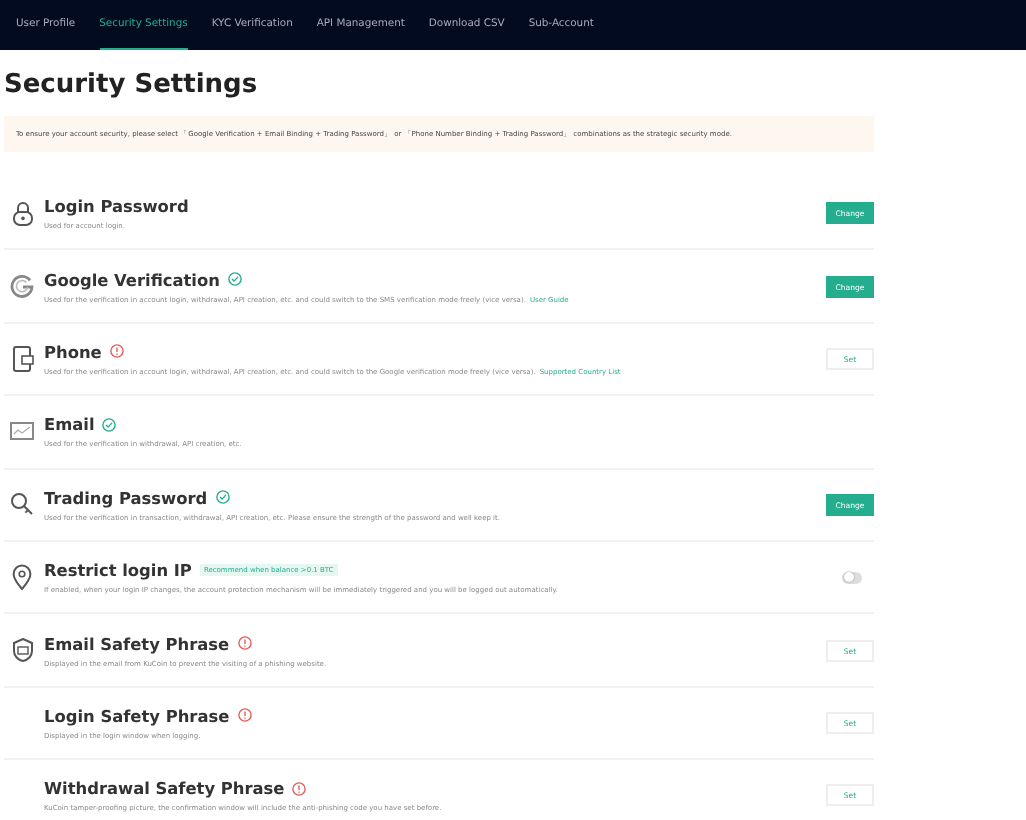 This screenshot has width=1026, height=820. I want to click on phone-icon, so click(22, 358).